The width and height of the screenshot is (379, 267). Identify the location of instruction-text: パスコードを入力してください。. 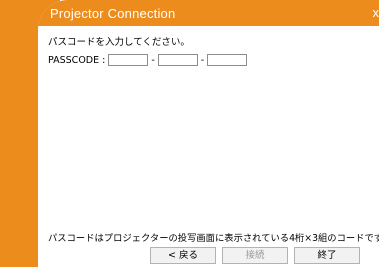
(119, 42).